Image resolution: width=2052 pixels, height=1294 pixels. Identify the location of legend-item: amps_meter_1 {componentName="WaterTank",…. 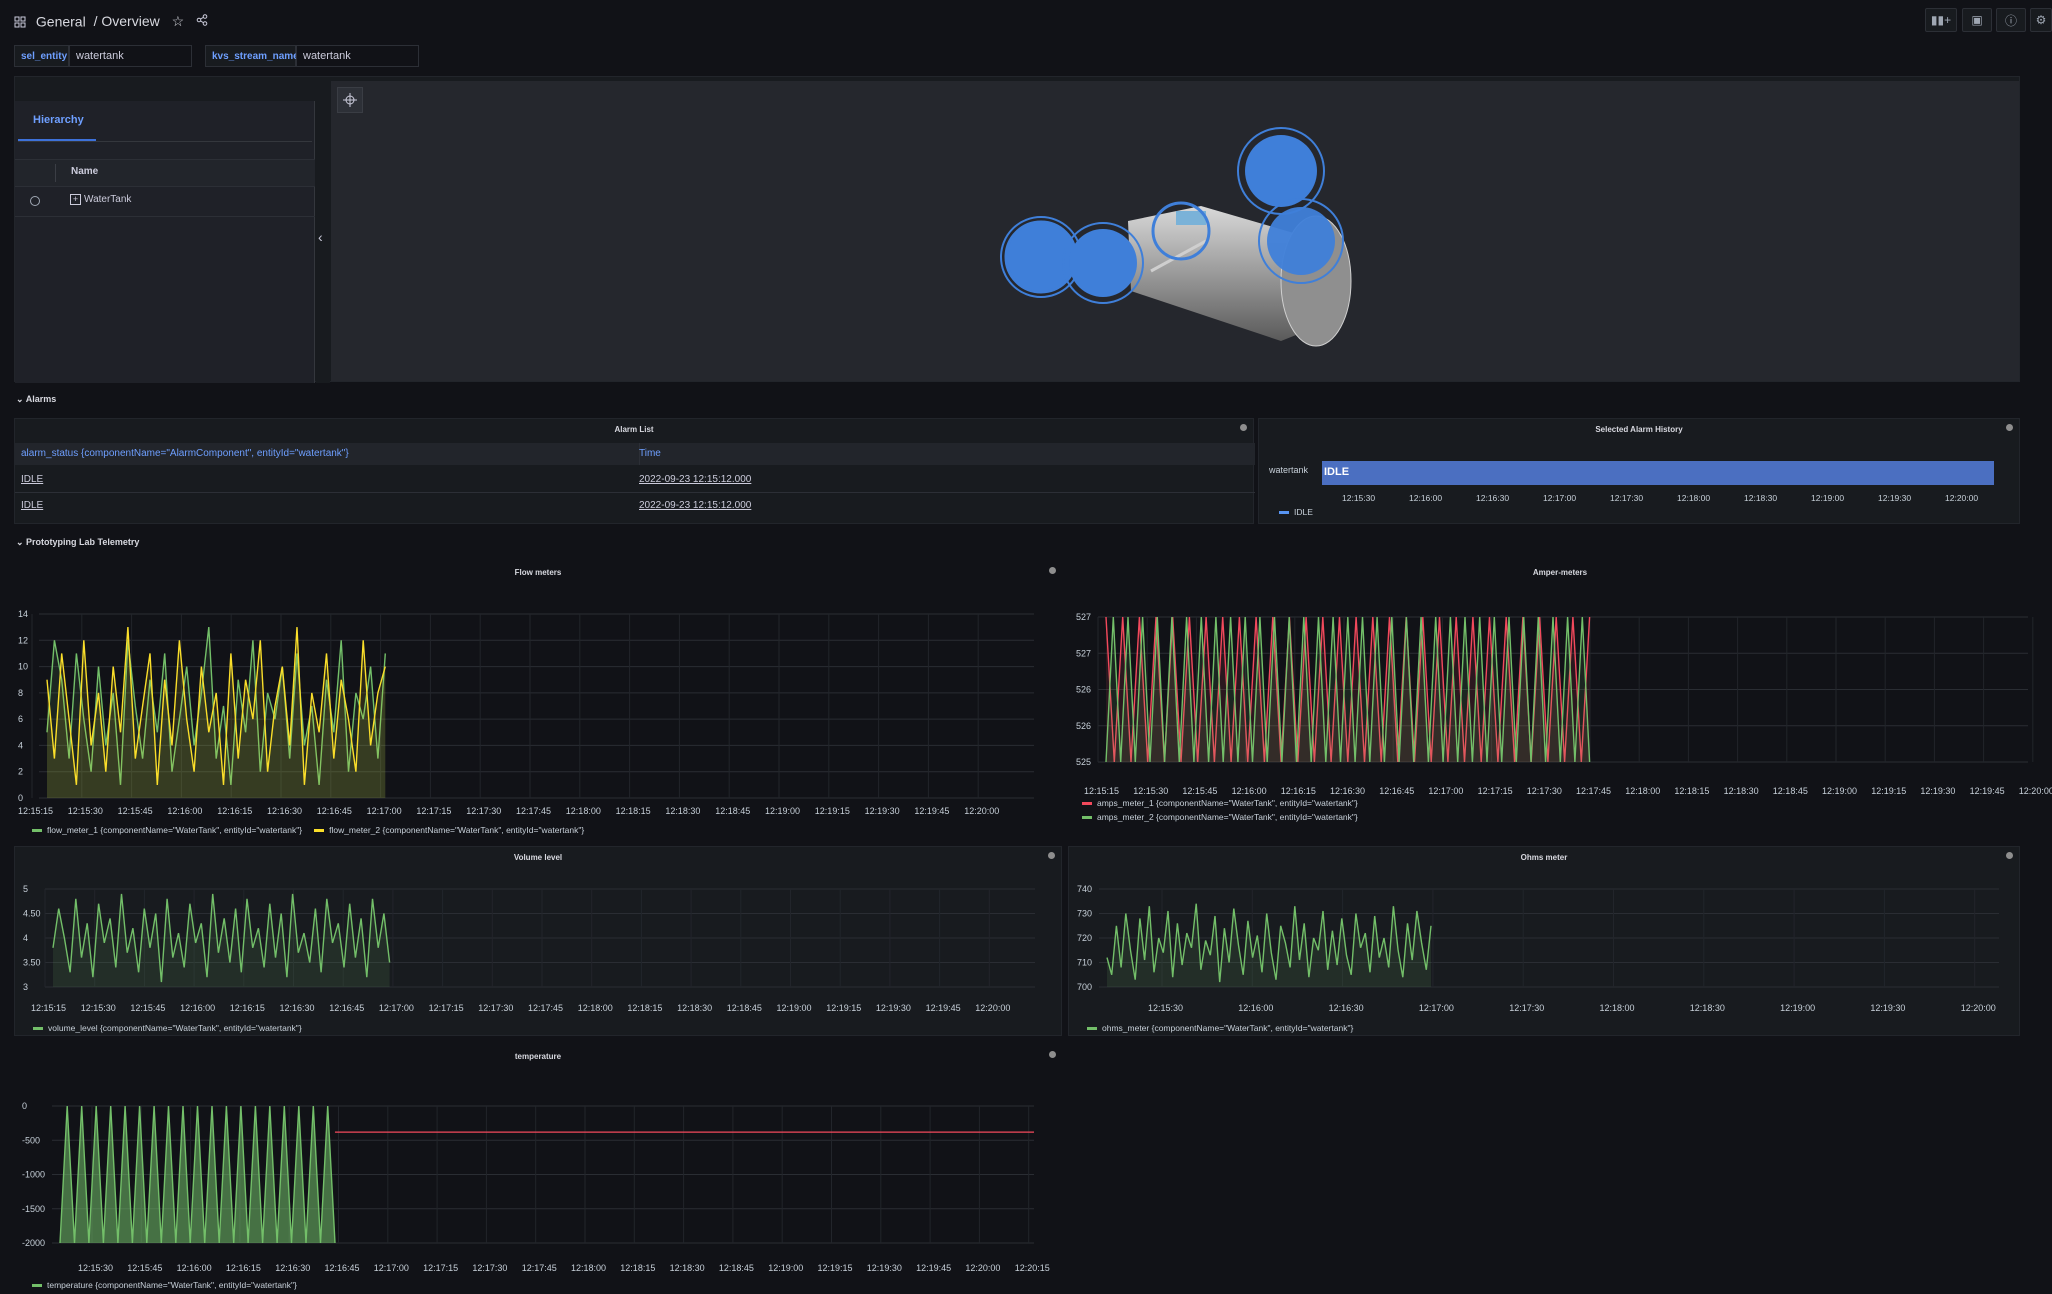
(1561, 803).